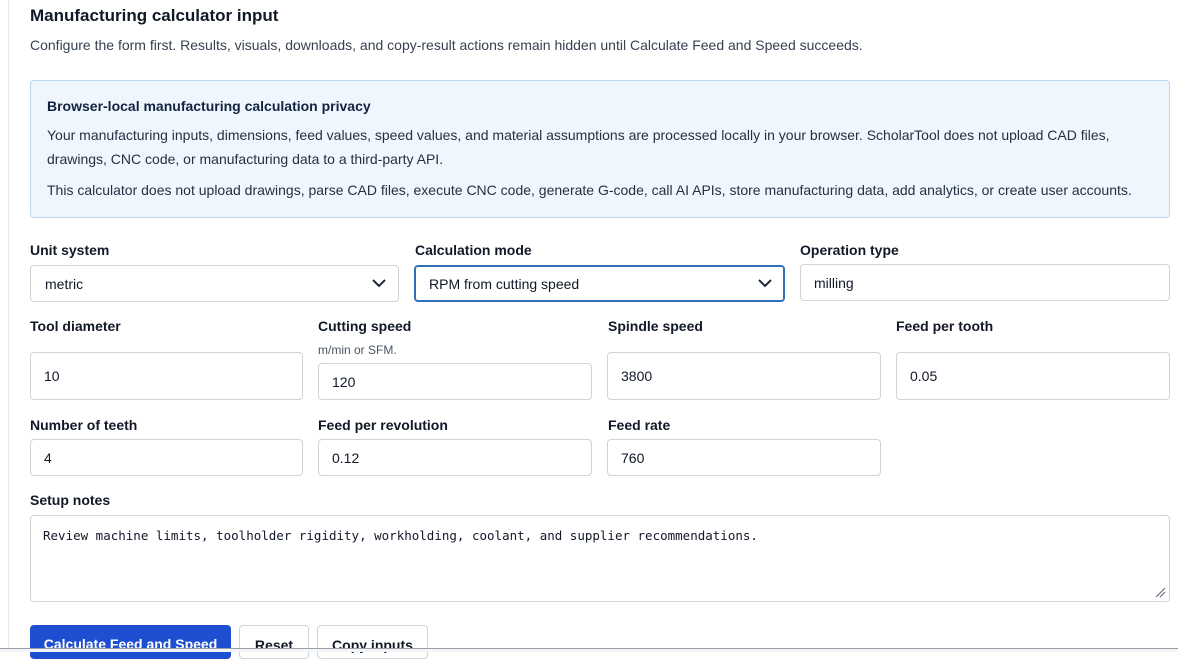 The height and width of the screenshot is (659, 1178). What do you see at coordinates (599, 283) in the screenshot?
I see `calculation-mode-select: RPM from cutting speed` at bounding box center [599, 283].